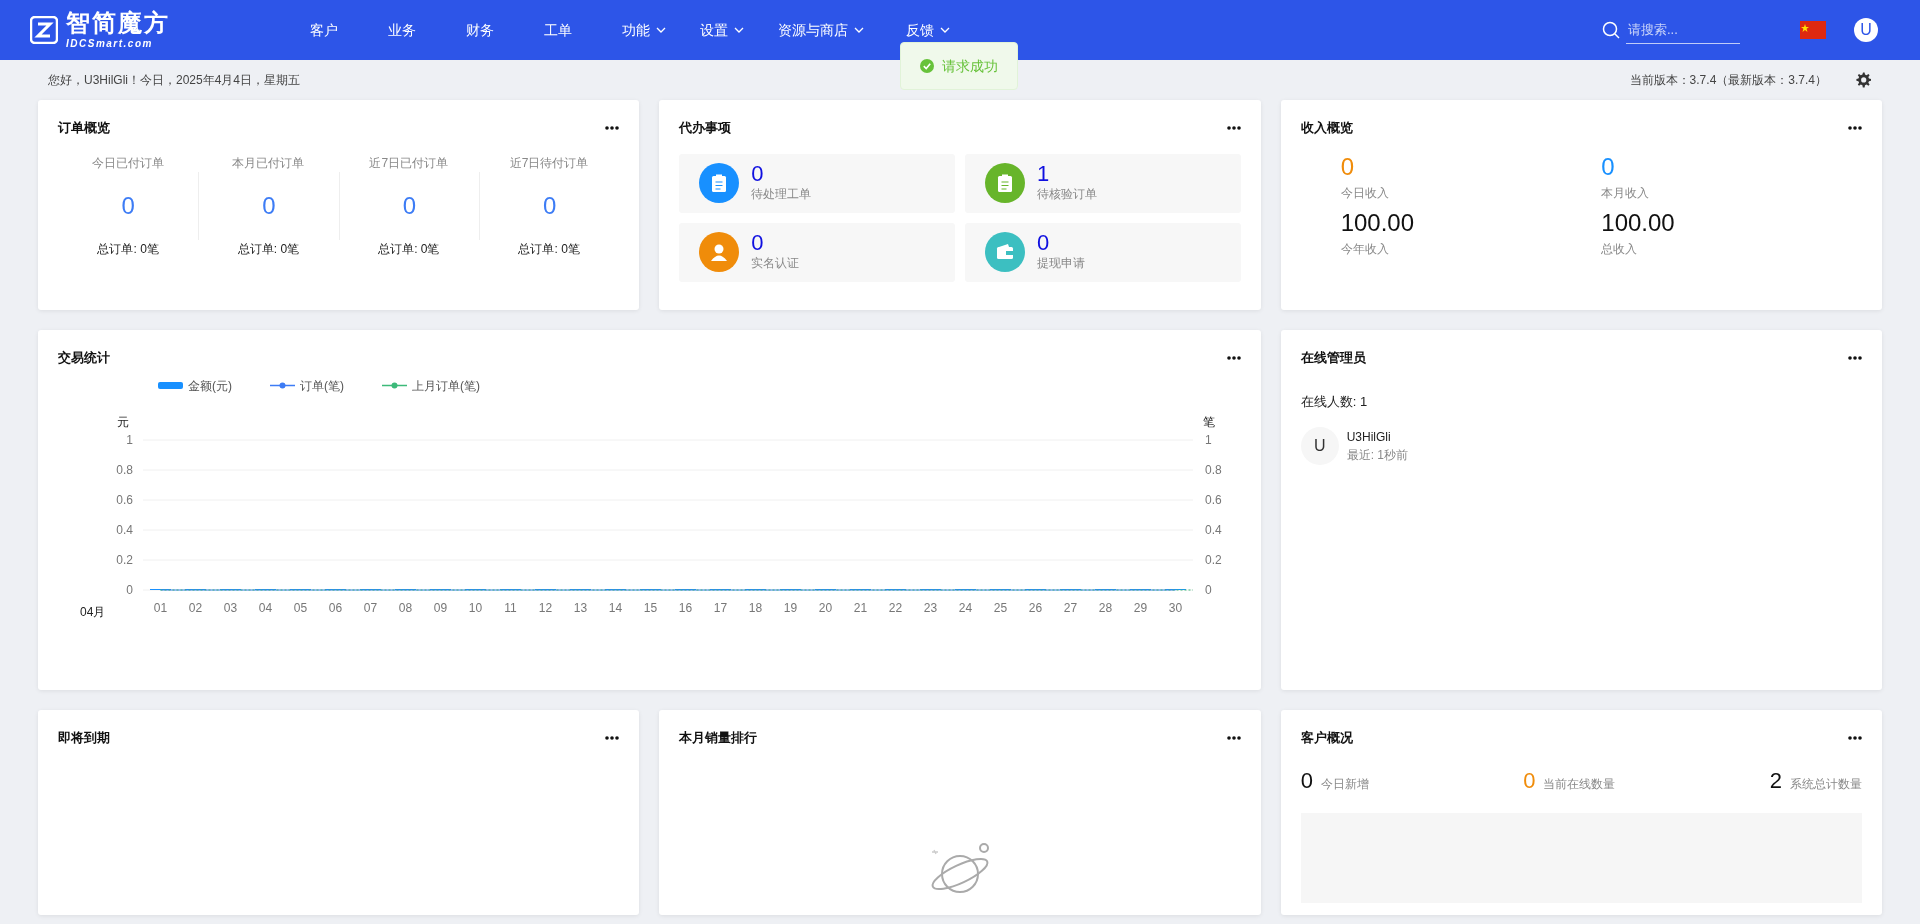 Image resolution: width=1920 pixels, height=924 pixels. Describe the element at coordinates (123, 421) in the screenshot. I see `axis-title: 元` at that location.